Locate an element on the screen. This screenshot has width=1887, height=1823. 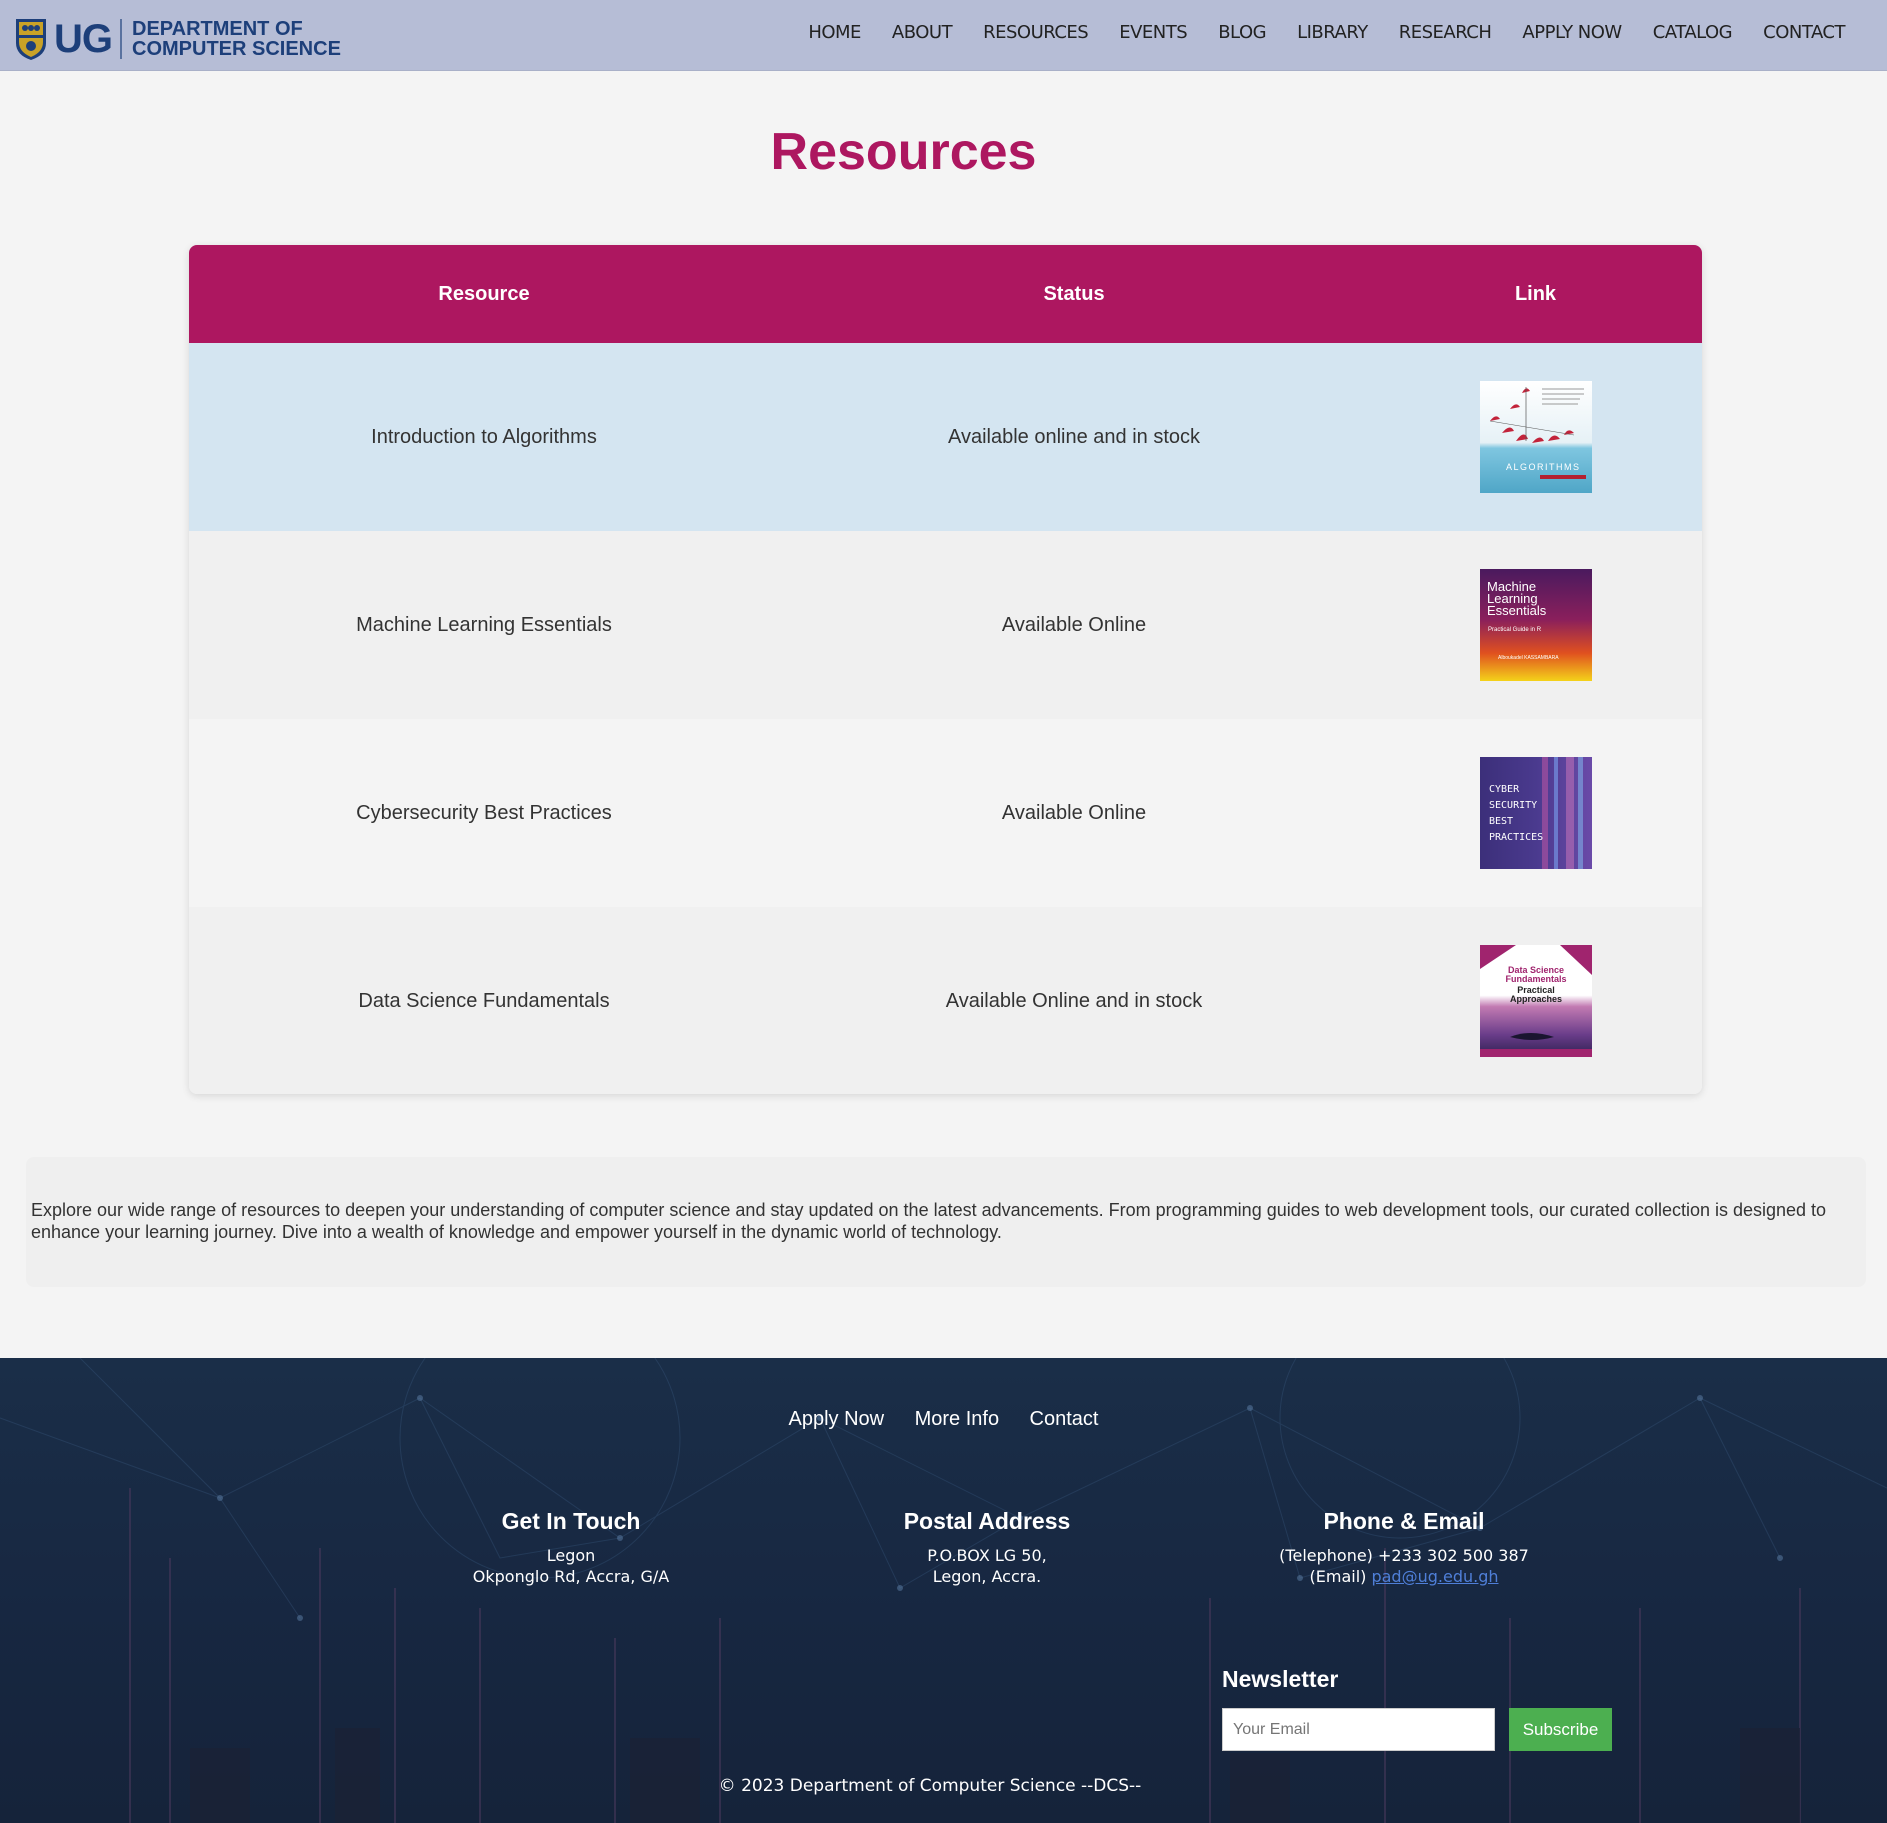
postal-line-2: Legon, Accra. is located at coordinates (987, 1576).